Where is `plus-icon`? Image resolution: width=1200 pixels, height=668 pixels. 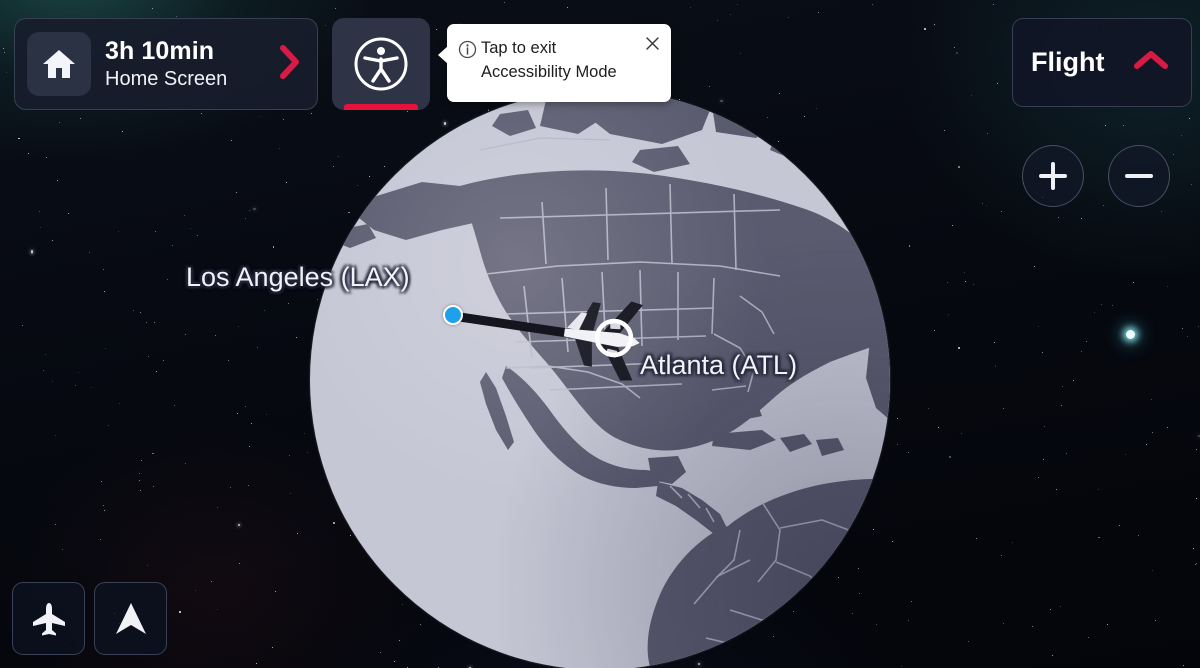 plus-icon is located at coordinates (1053, 176).